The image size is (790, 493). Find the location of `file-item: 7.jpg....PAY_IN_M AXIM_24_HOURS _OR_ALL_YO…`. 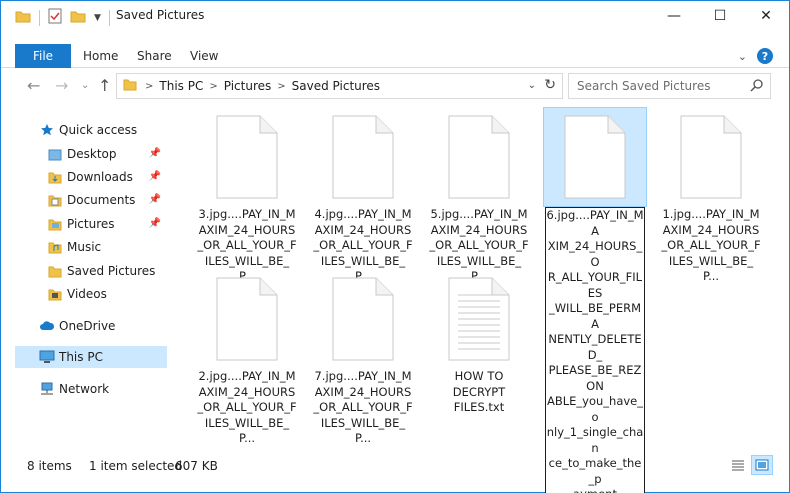

file-item: 7.jpg....PAY_IN_M AXIM_24_HOURS _OR_ALL_YO… is located at coordinates (363, 362).